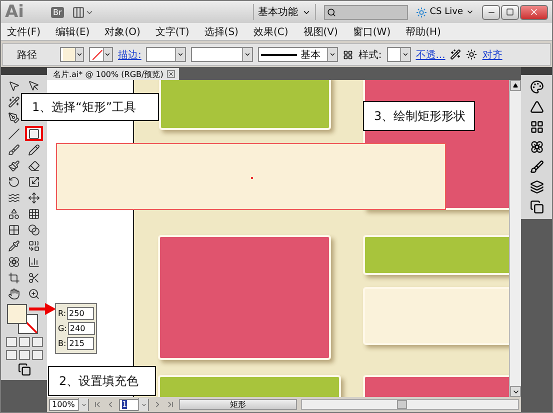 The width and height of the screenshot is (553, 413). What do you see at coordinates (15, 12) in the screenshot?
I see `app-logo: Ai` at bounding box center [15, 12].